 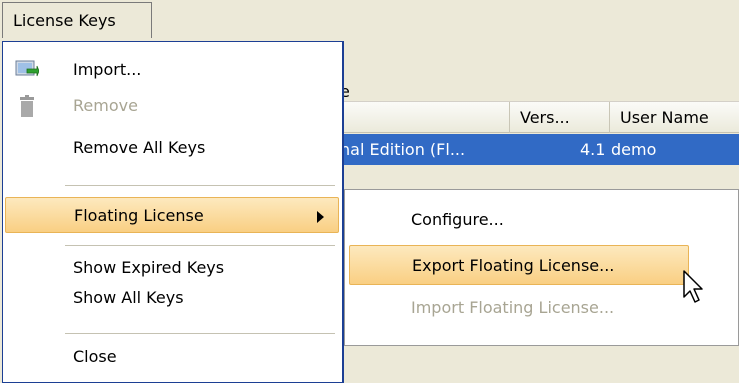 What do you see at coordinates (172, 357) in the screenshot?
I see `menu-item-close: Close` at bounding box center [172, 357].